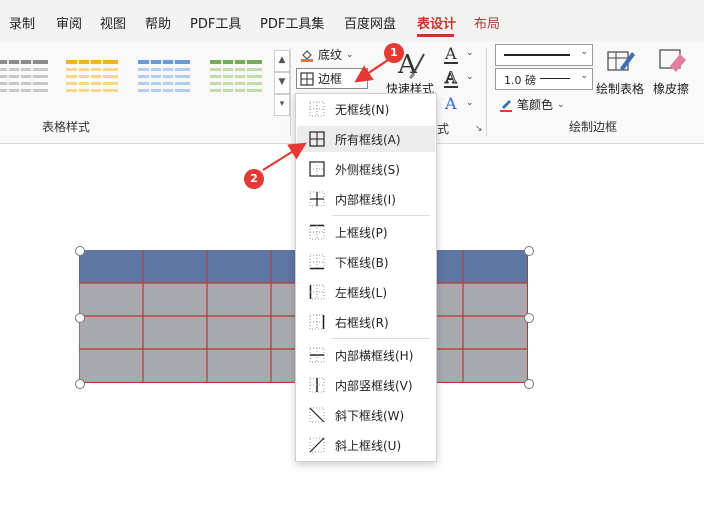 The image size is (704, 506). Describe the element at coordinates (361, 232) in the screenshot. I see `menu-item-label: 上框线(P)` at that location.